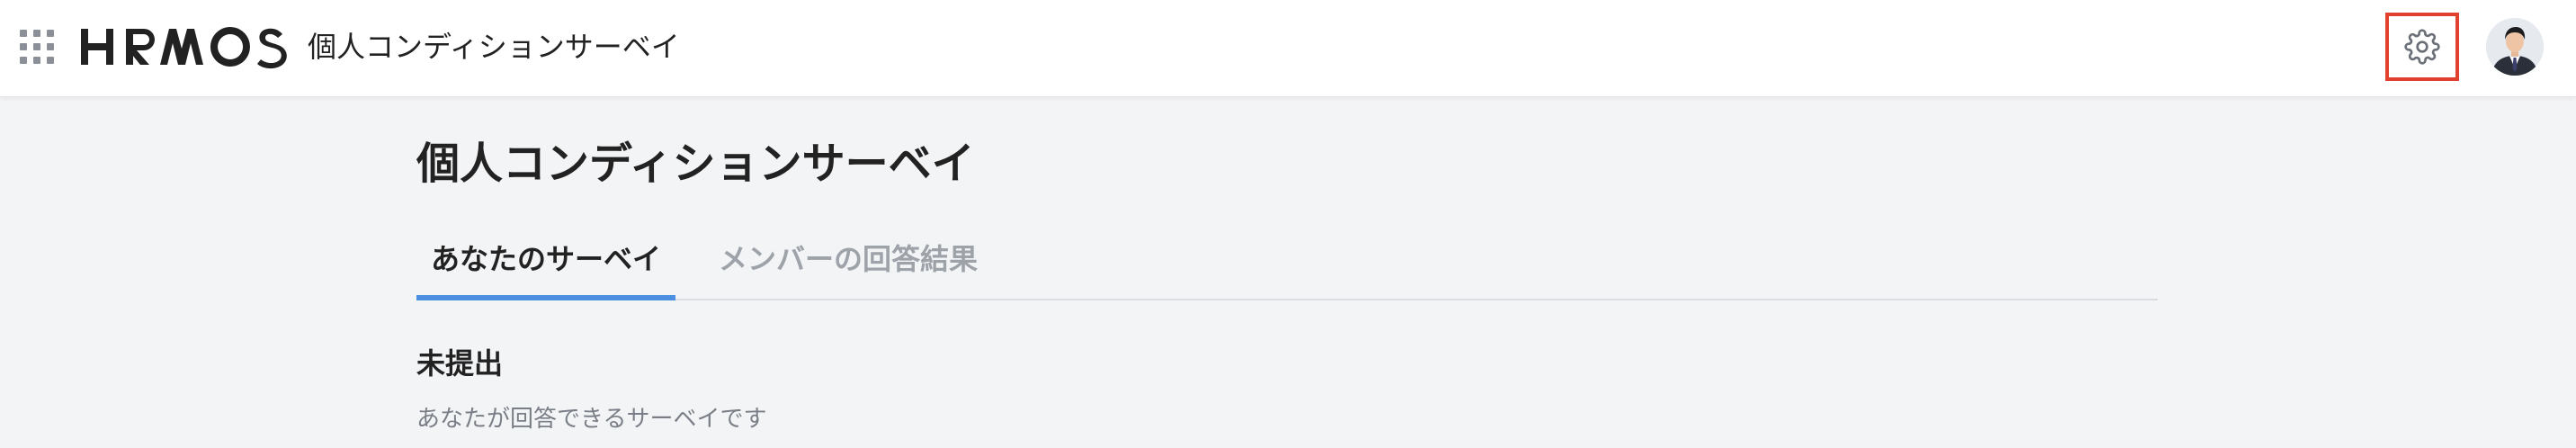 The width and height of the screenshot is (2576, 448). I want to click on user-avatar, so click(2515, 47).